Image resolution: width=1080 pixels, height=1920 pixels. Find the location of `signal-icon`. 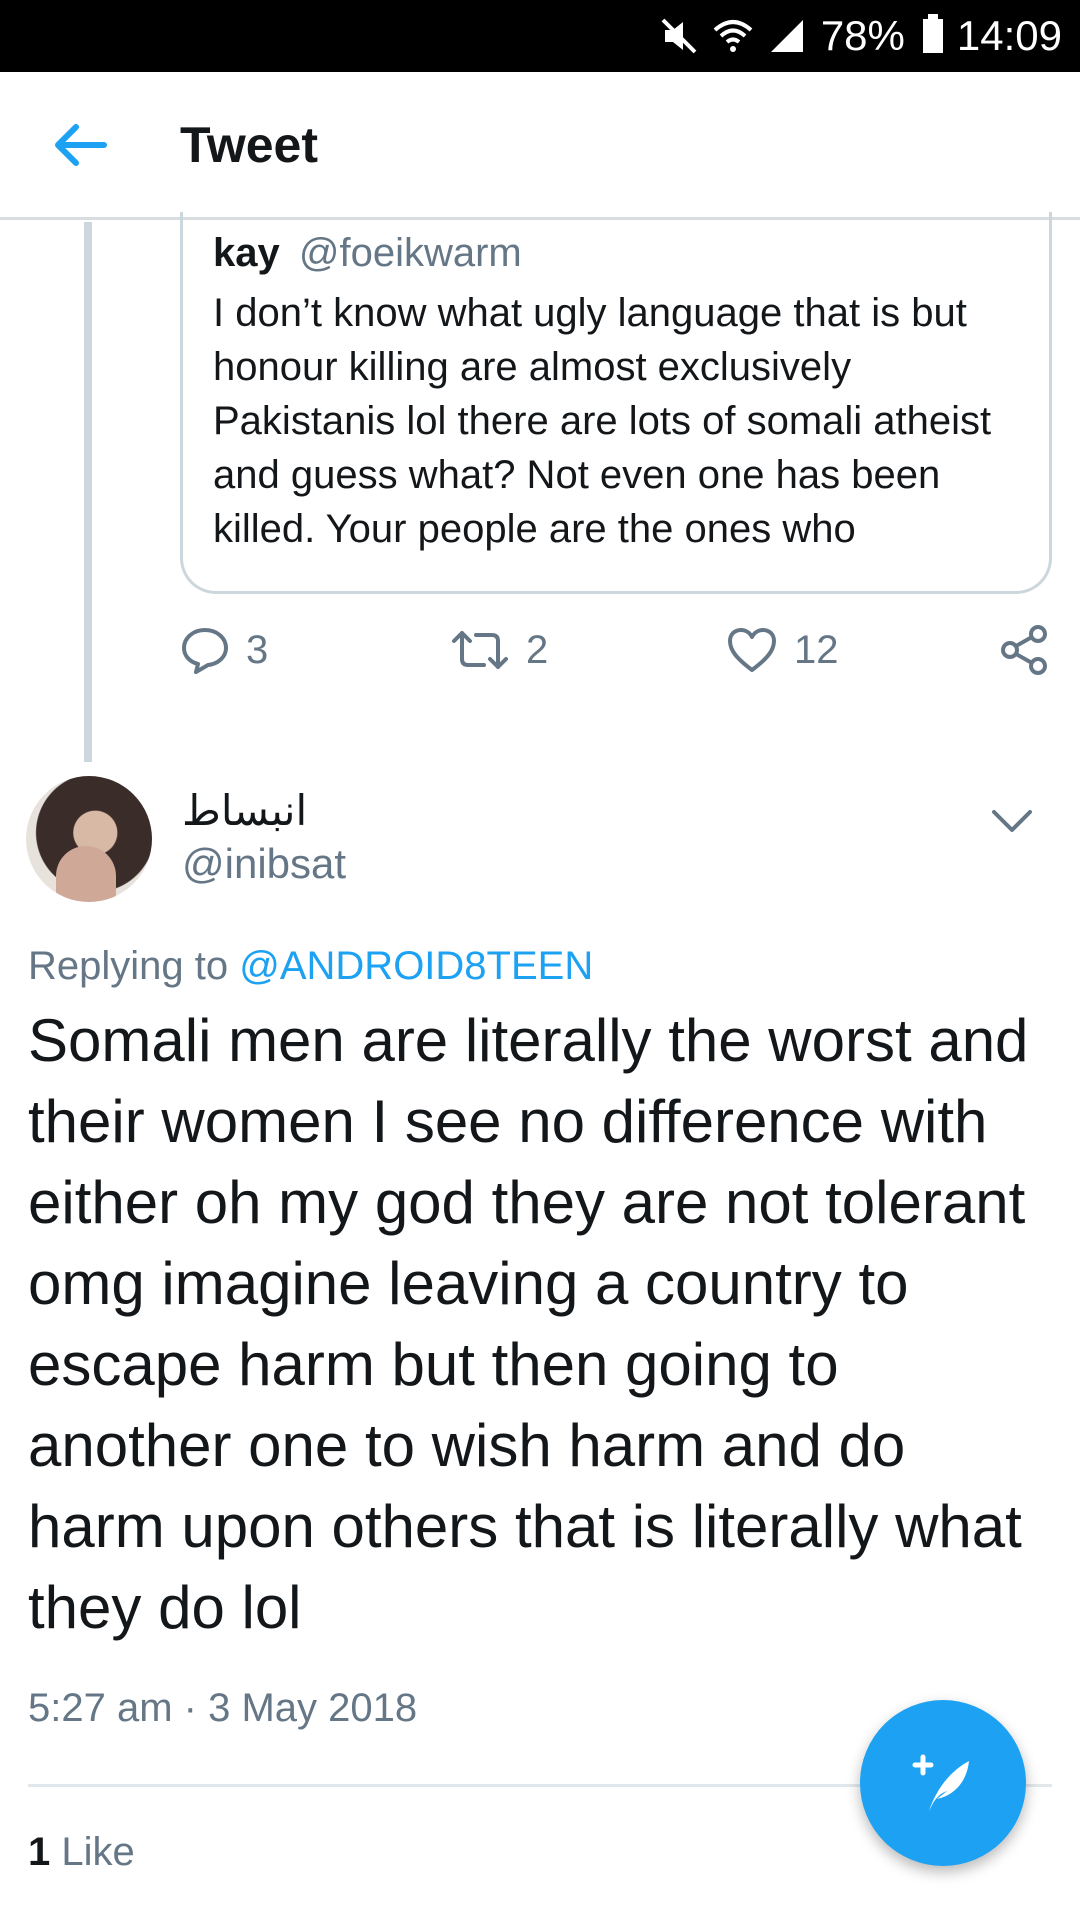

signal-icon is located at coordinates (787, 36).